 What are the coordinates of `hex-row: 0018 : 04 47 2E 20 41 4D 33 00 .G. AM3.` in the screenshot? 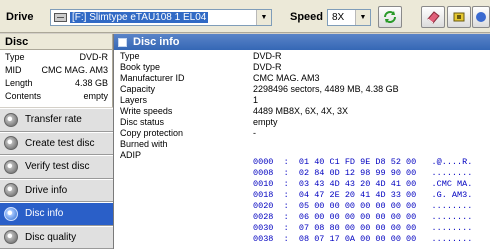 It's located at (363, 195).